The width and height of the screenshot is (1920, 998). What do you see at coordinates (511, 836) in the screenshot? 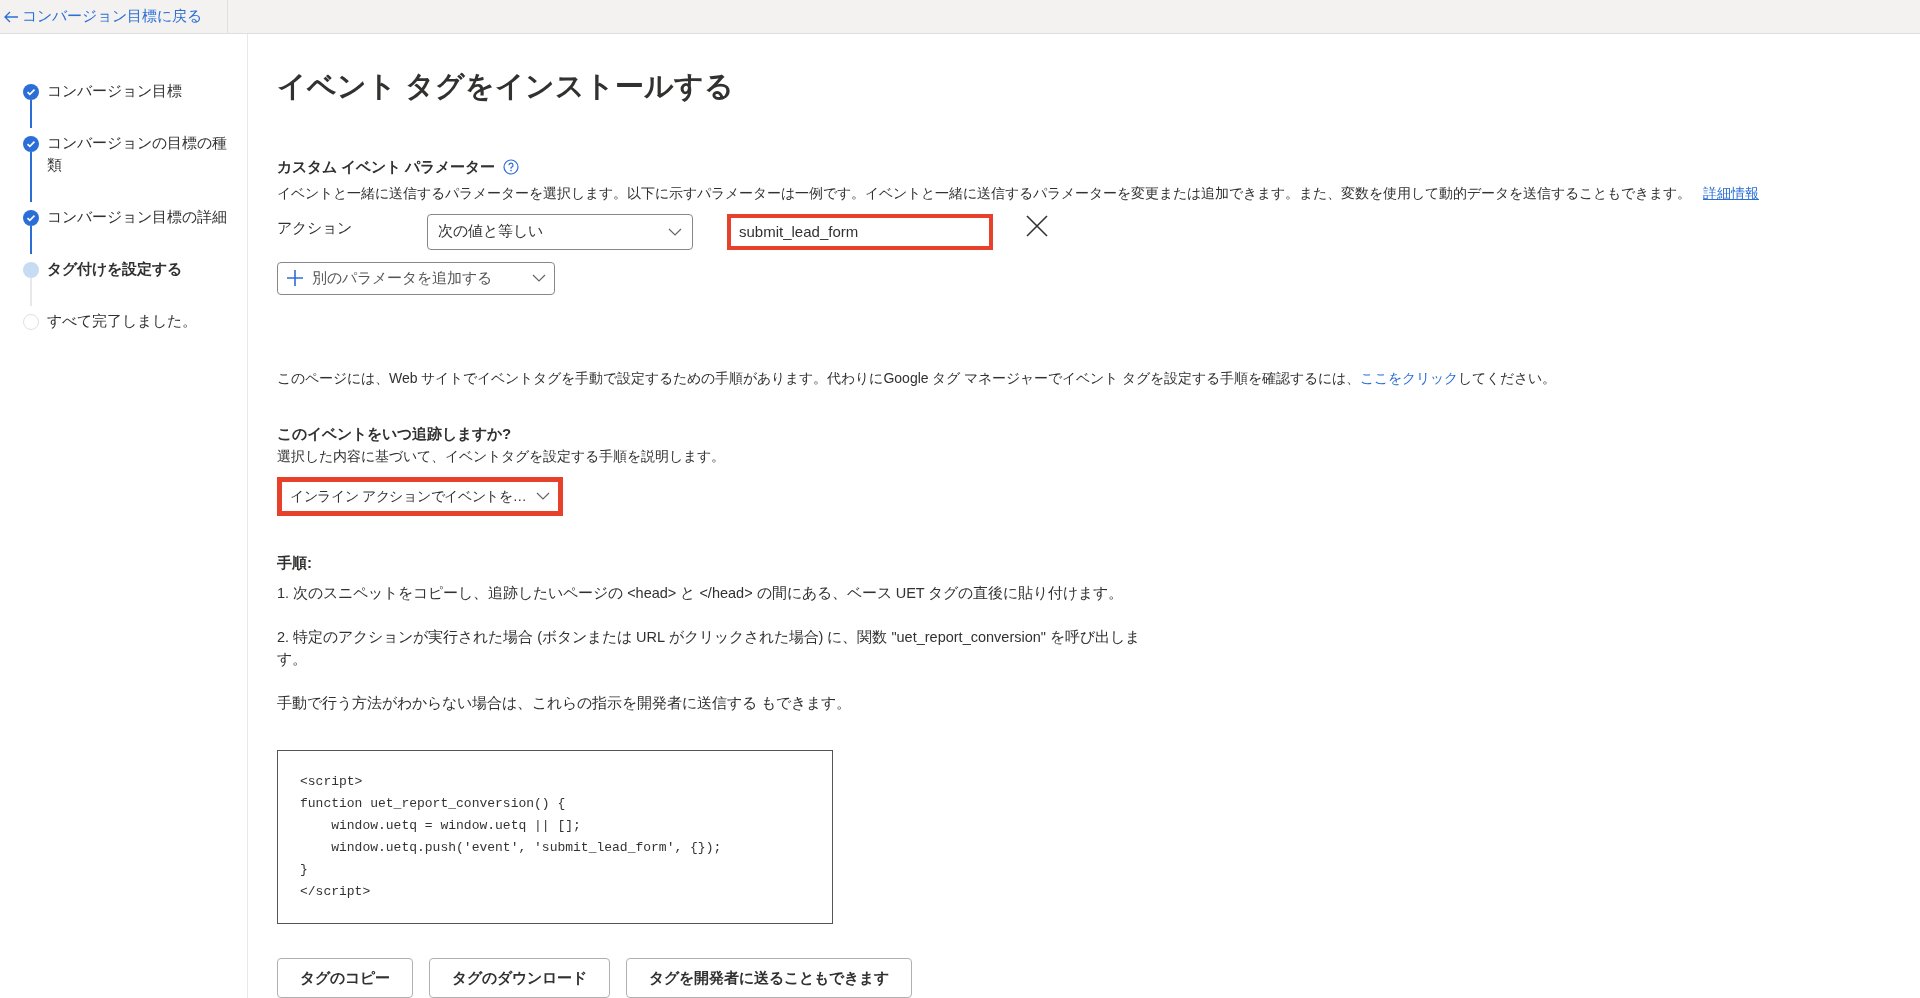
I see `code-snippet: <script> function uet_report_conversion() { window.uetq = window.uetq || []; window.uetq.push('event', 'submit_lead_form', {}); } </script>` at bounding box center [511, 836].